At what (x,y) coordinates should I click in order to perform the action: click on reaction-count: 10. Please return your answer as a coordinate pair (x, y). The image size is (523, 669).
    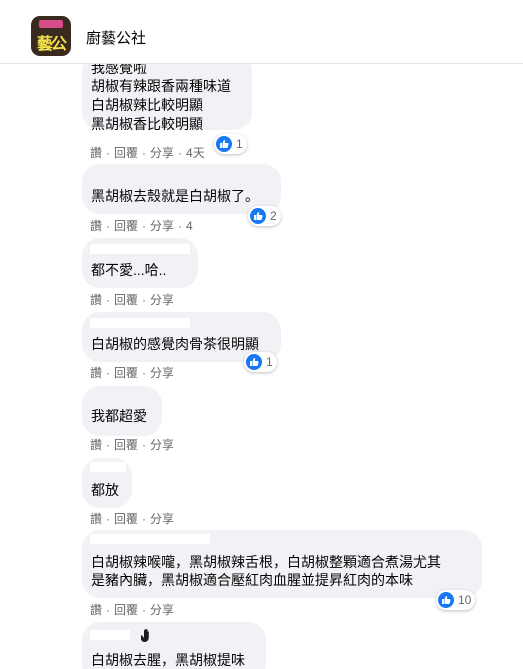
    Looking at the image, I should click on (456, 600).